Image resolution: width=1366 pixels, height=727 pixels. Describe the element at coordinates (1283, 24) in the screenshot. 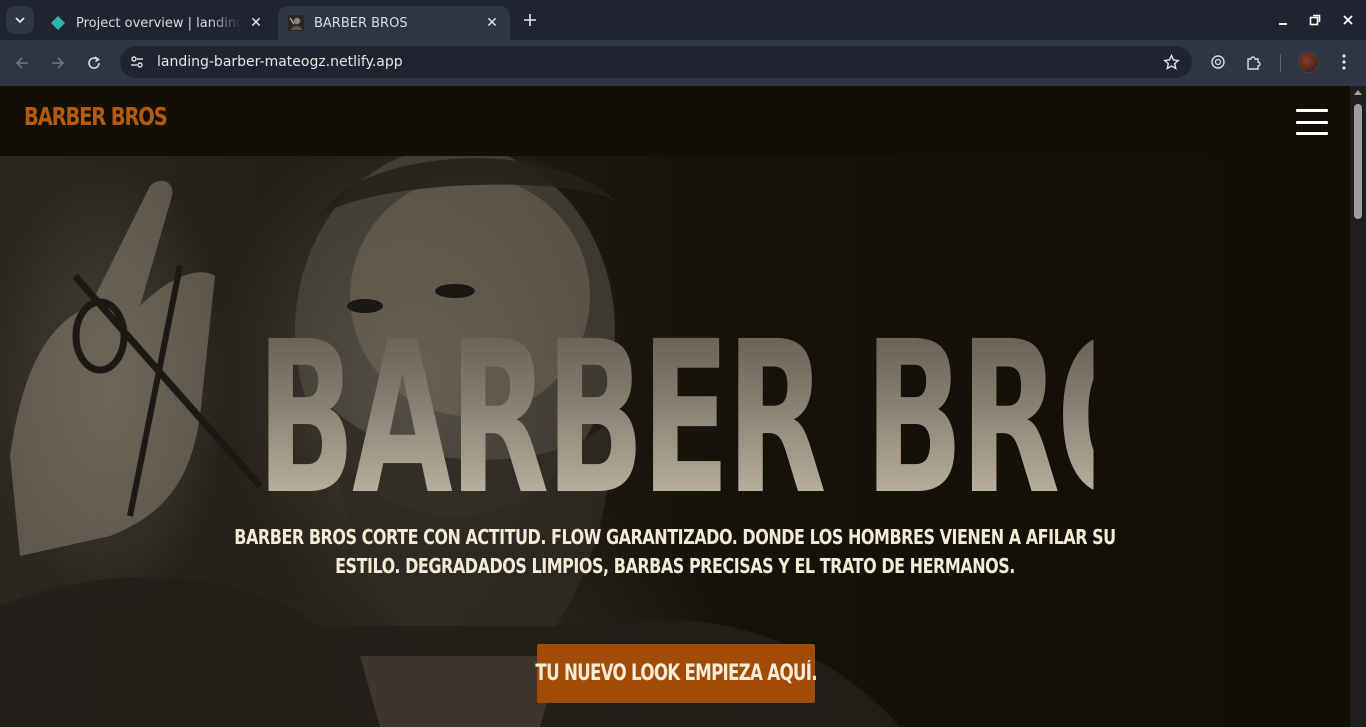

I see `minimize-icon` at that location.